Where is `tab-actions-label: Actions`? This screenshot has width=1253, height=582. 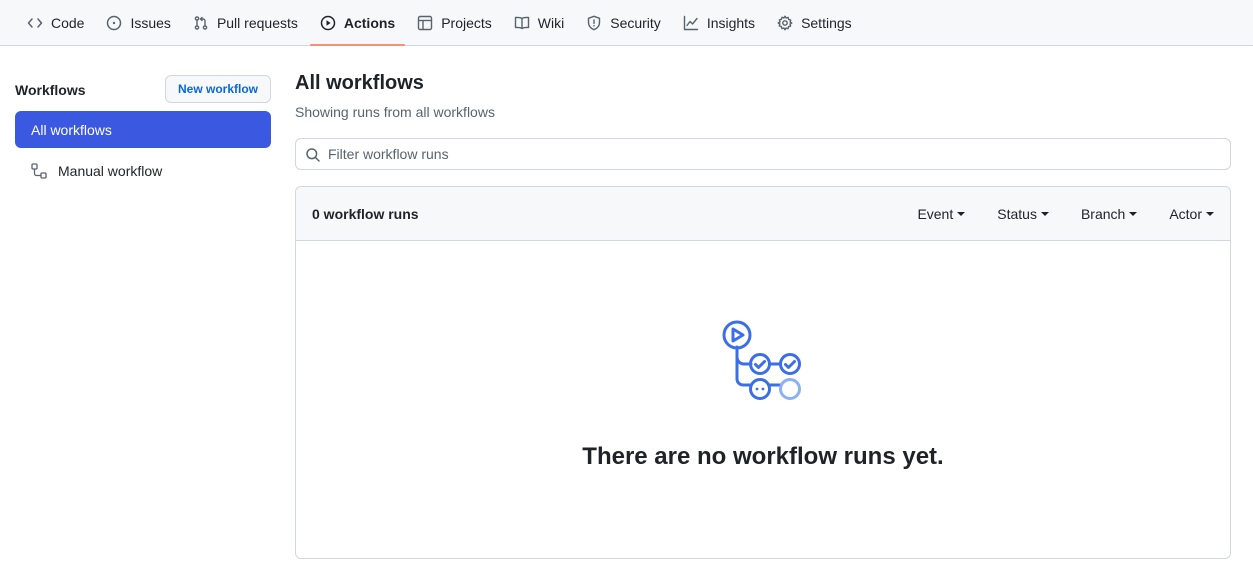
tab-actions-label: Actions is located at coordinates (369, 22).